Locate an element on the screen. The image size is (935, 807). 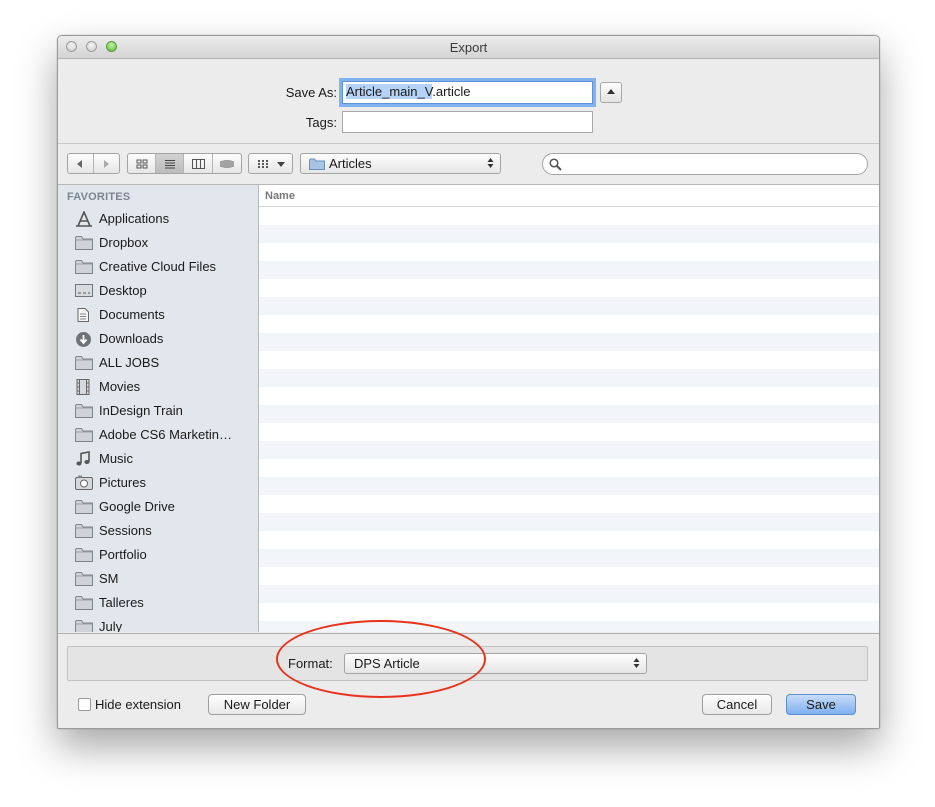
tags-field is located at coordinates (467, 122).